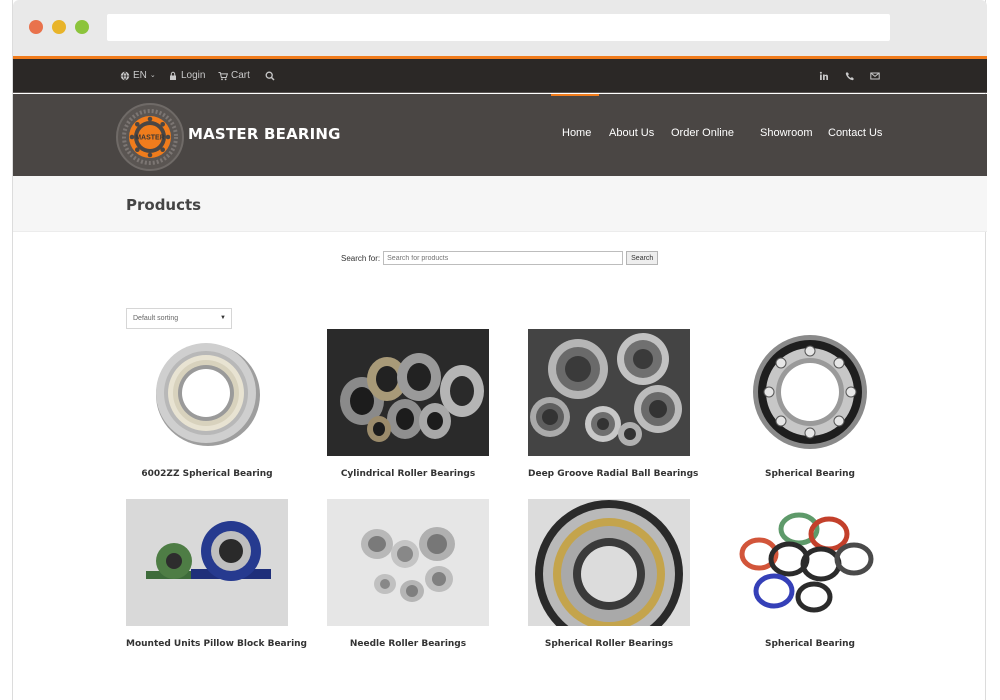  What do you see at coordinates (59, 27) in the screenshot?
I see `minimize-window-button` at bounding box center [59, 27].